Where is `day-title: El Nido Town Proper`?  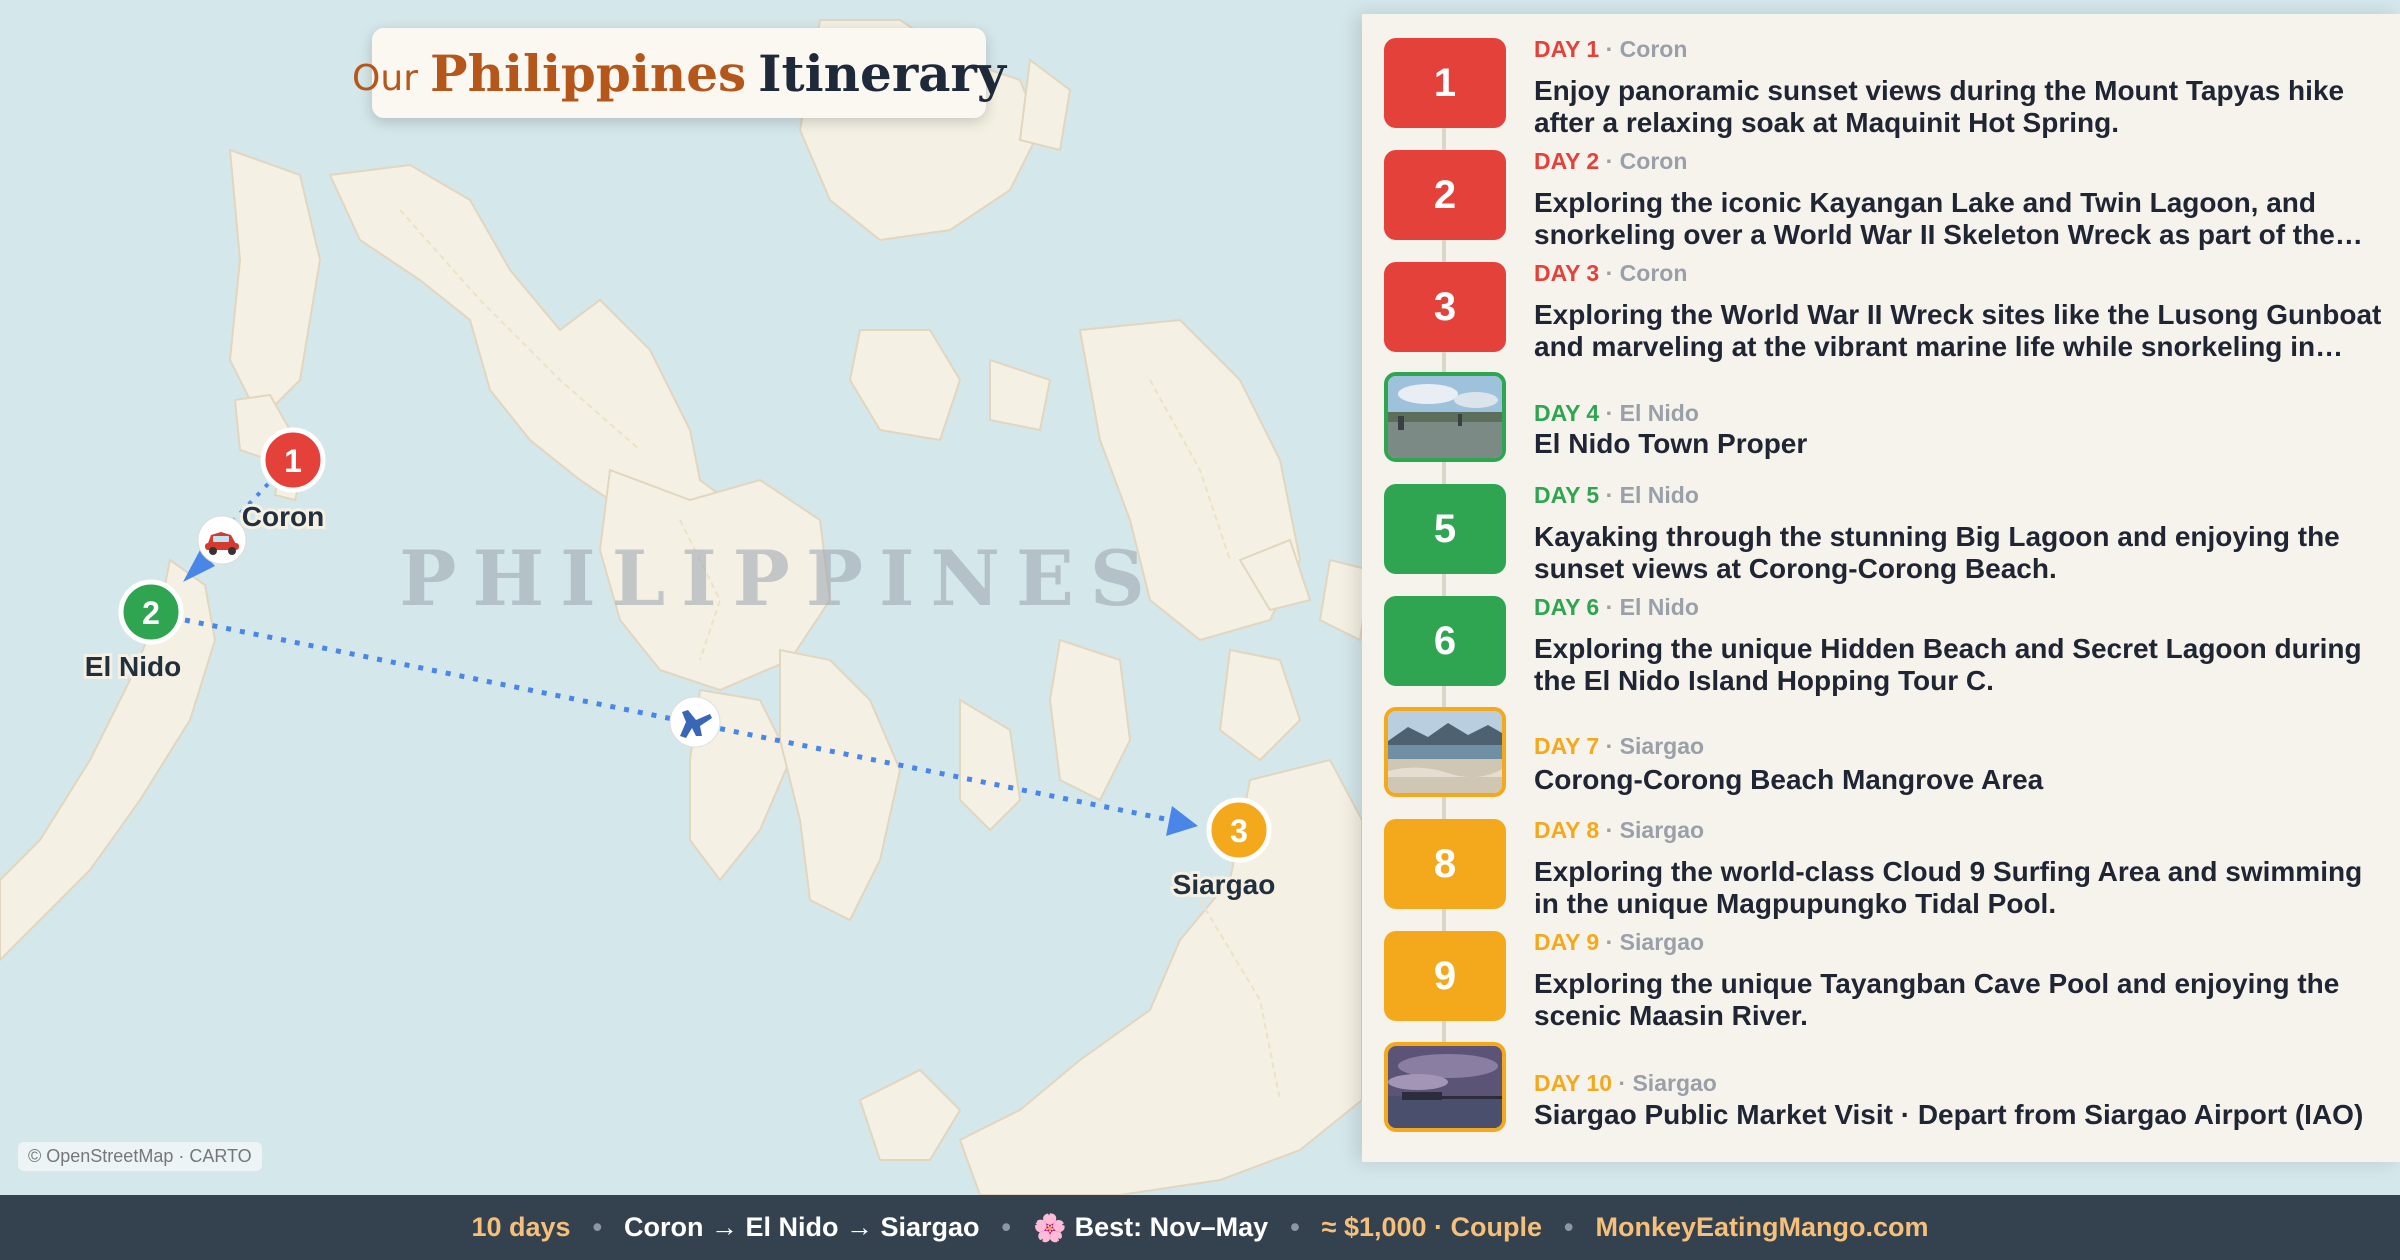 day-title: El Nido Town Proper is located at coordinates (1671, 443).